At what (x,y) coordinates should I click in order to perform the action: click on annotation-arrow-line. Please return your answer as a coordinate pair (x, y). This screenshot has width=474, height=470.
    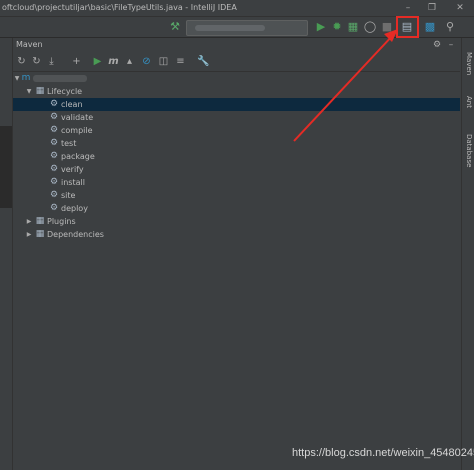
    Looking at the image, I should click on (344, 87).